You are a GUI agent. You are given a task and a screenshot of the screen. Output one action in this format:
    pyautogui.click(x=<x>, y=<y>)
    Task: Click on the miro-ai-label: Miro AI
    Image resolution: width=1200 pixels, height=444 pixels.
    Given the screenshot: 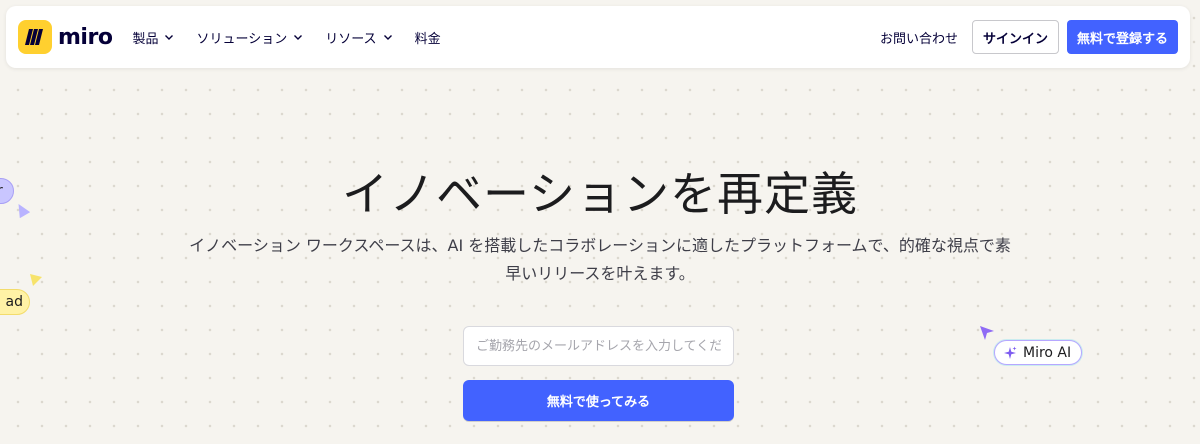 What is the action you would take?
    pyautogui.click(x=1047, y=352)
    